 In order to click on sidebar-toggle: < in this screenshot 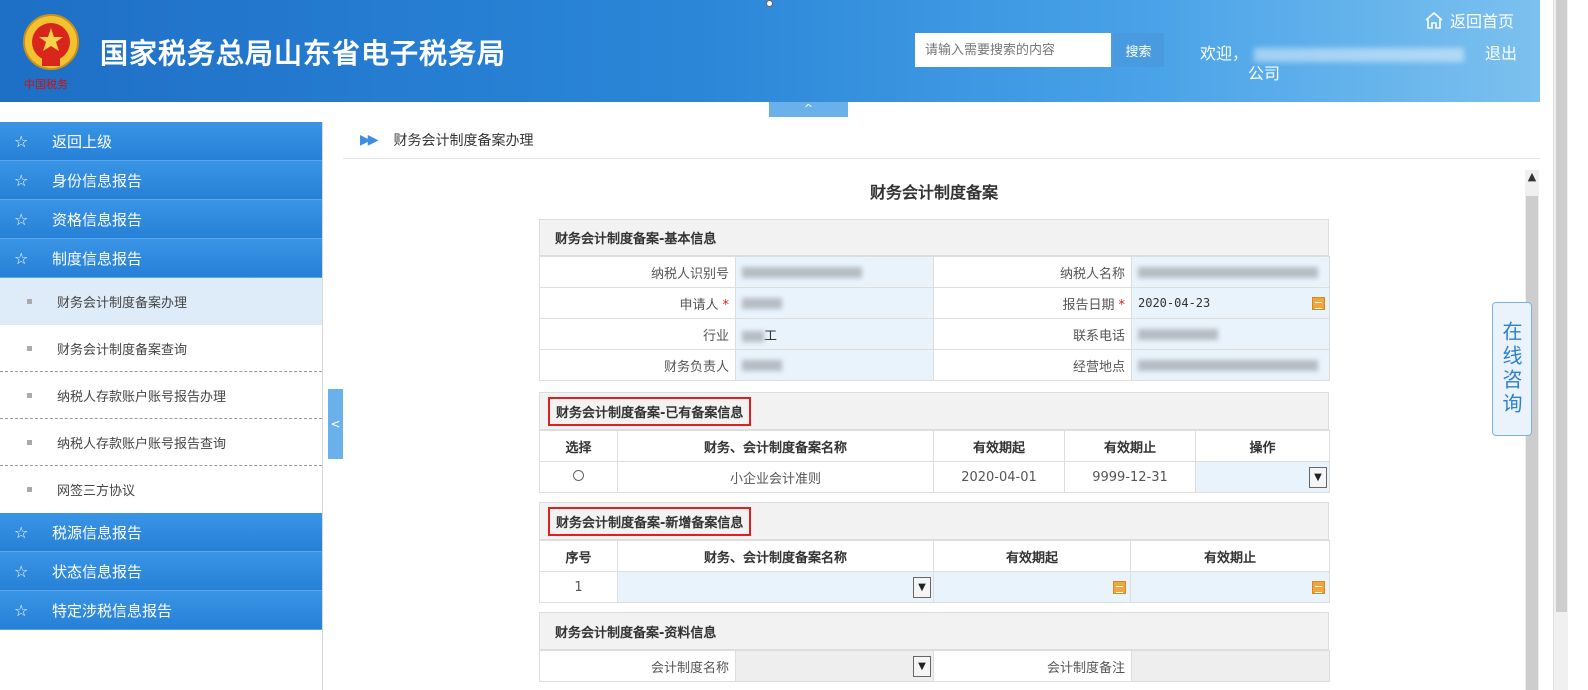, I will do `click(335, 424)`.